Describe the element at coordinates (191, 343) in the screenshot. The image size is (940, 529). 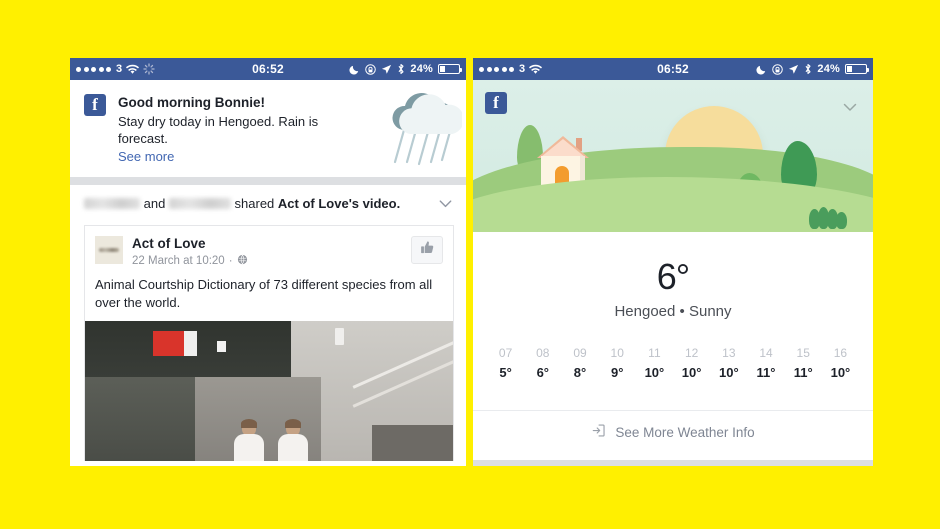
I see `photo-sign-edge` at that location.